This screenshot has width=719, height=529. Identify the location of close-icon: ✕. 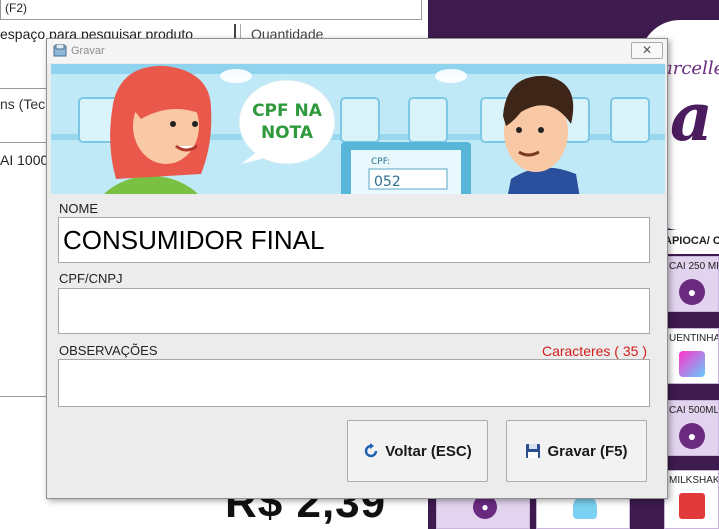
(647, 50).